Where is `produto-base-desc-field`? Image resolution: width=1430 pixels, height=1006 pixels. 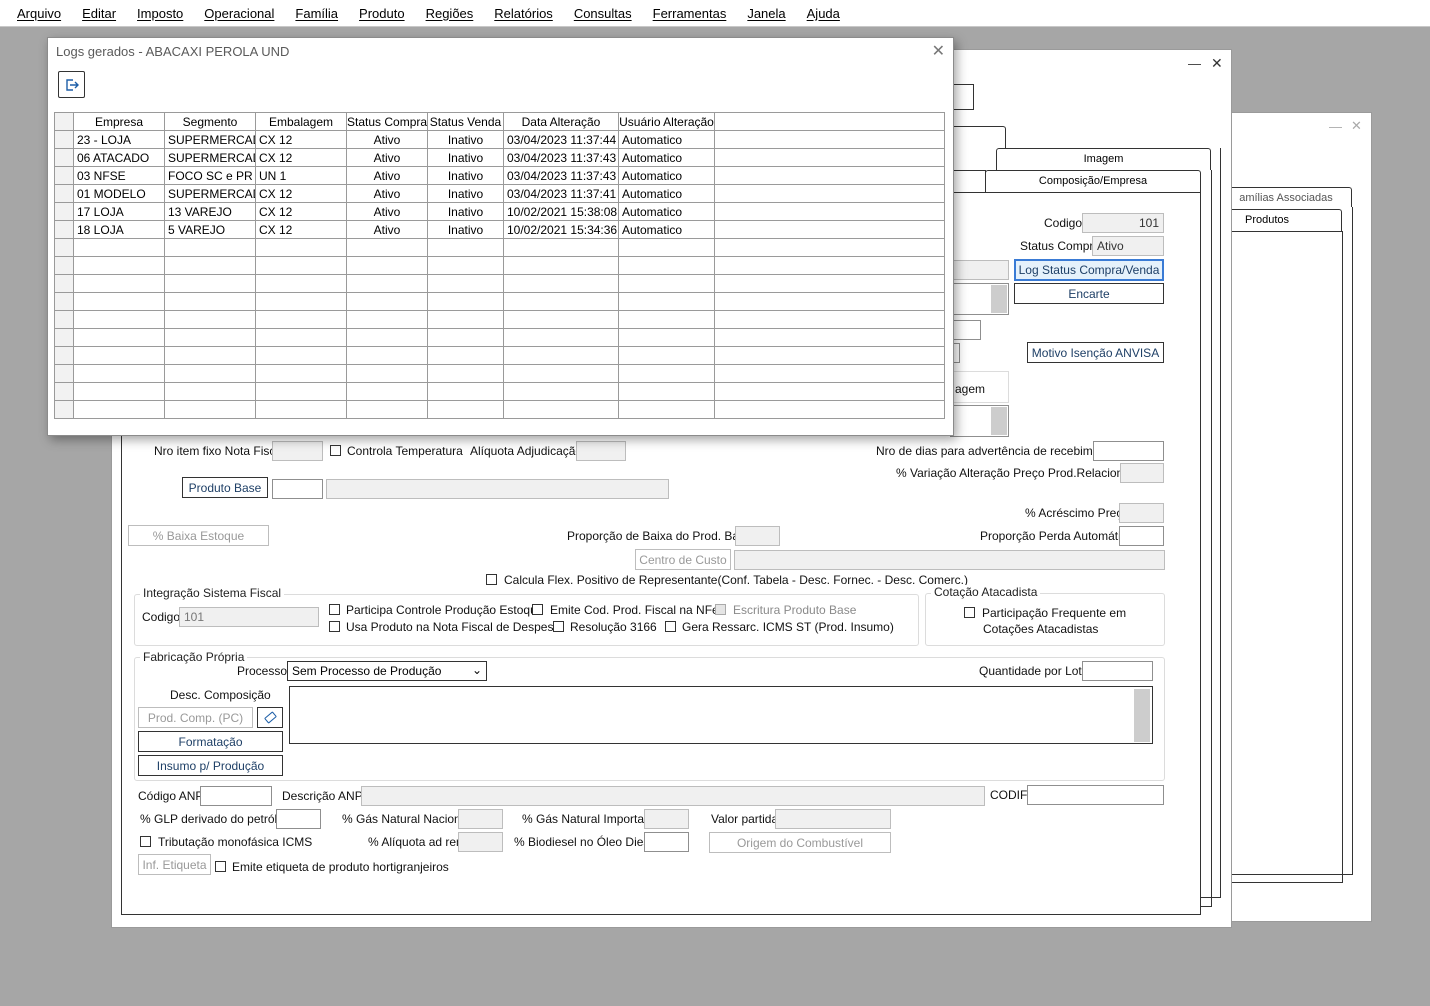 produto-base-desc-field is located at coordinates (497, 489).